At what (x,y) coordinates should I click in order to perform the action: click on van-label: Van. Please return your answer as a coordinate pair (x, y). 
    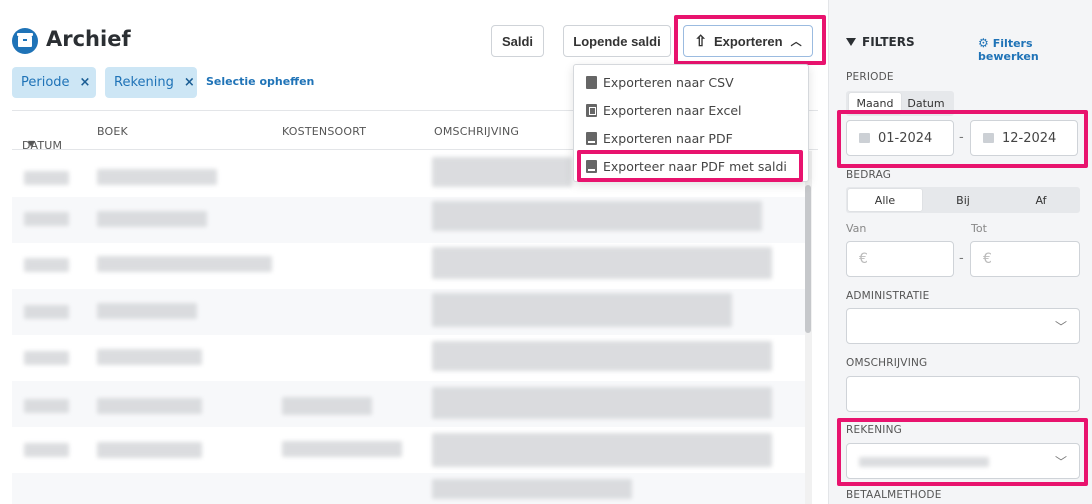
    Looking at the image, I should click on (856, 228).